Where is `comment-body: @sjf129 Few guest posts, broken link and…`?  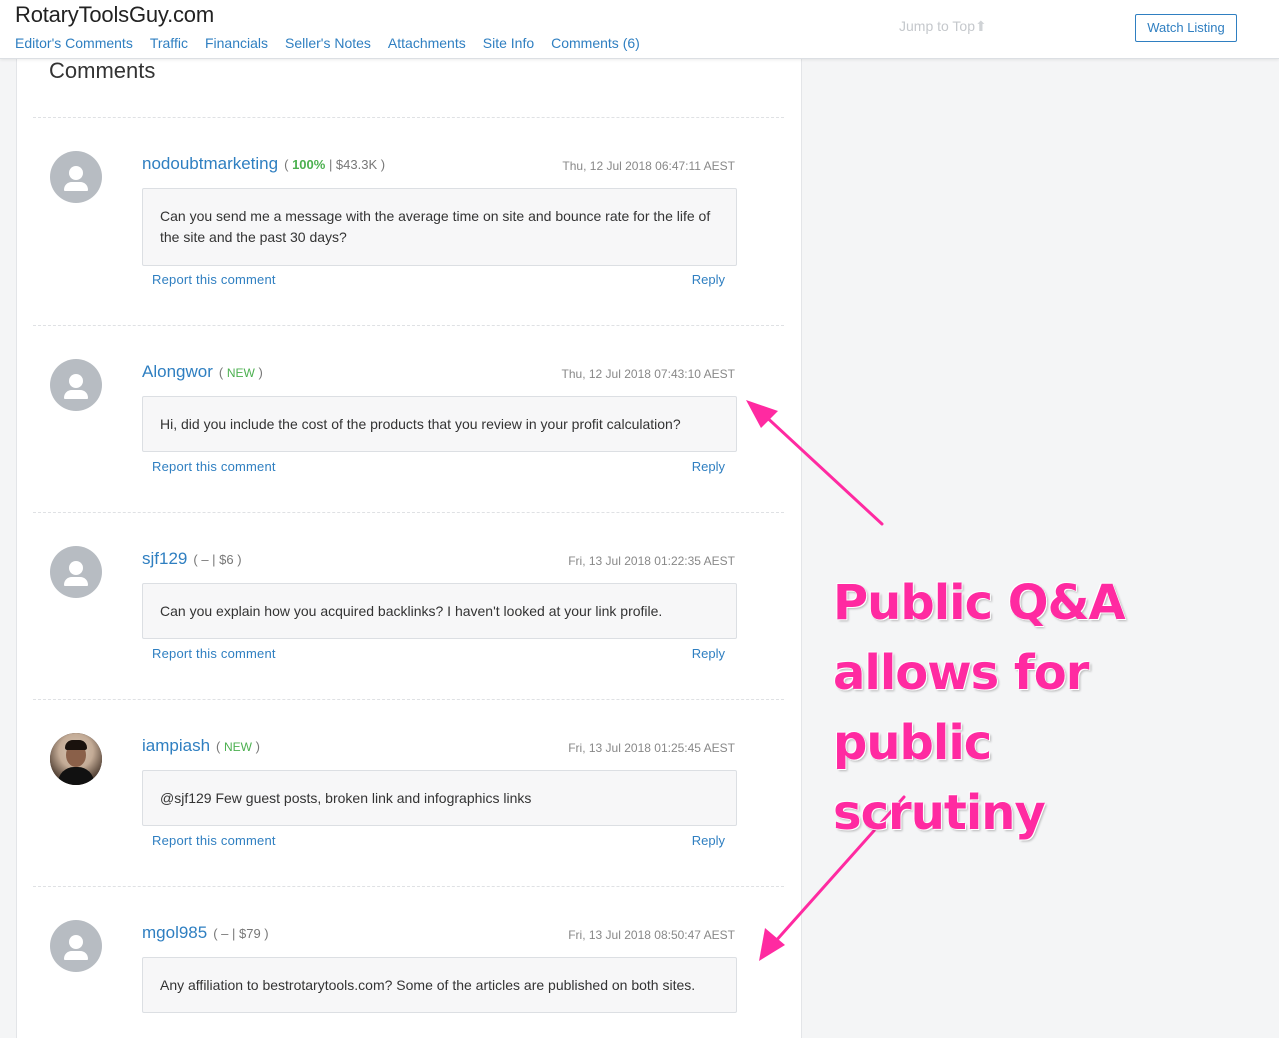
comment-body: @sjf129 Few guest posts, broken link and… is located at coordinates (439, 798).